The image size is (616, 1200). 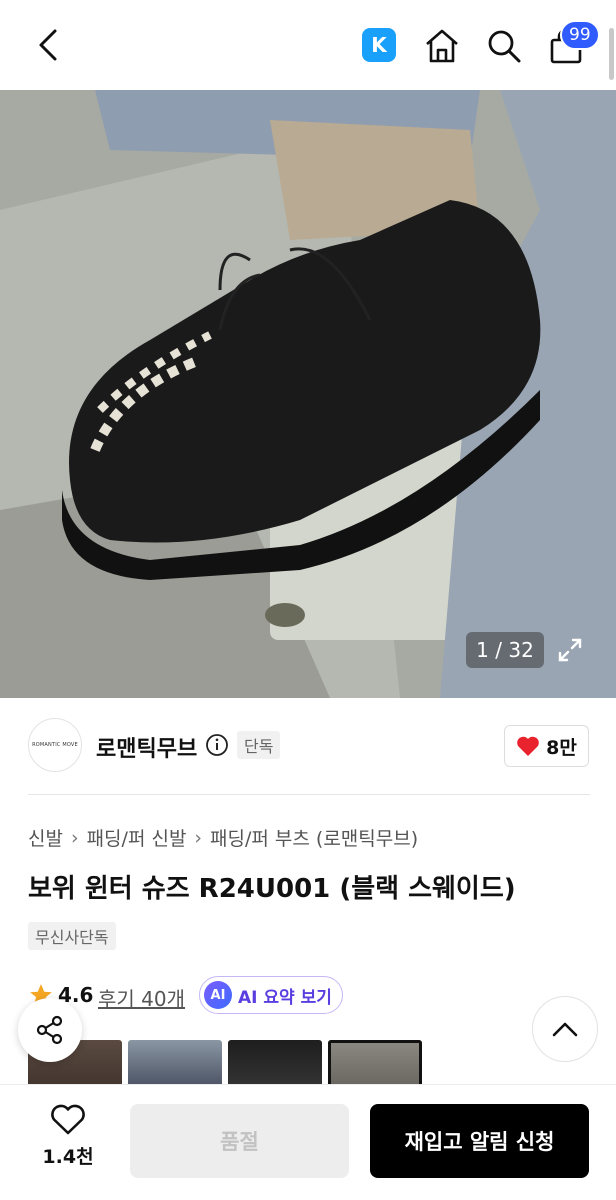 I want to click on ai-summary-button: AI AI 요약 보기, so click(x=271, y=995).